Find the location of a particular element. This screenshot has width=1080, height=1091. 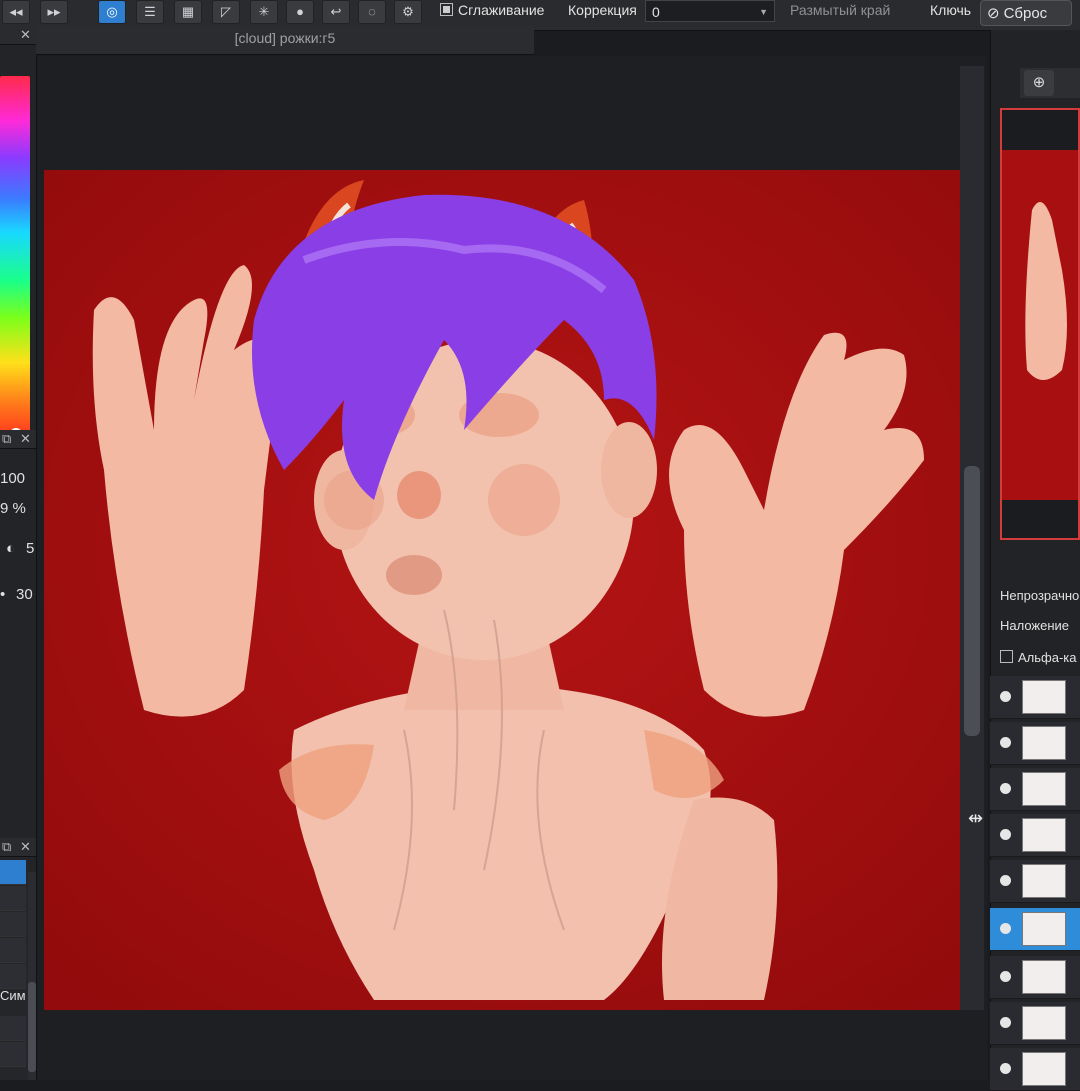

document-tab: [cloud] рожки:г5 is located at coordinates (285, 40).